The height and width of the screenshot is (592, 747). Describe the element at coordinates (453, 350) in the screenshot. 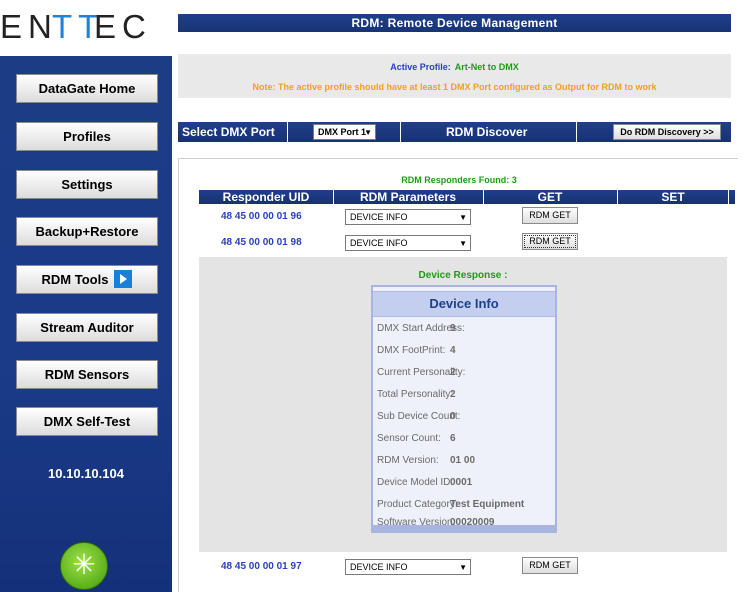

I see `info-value: 4` at that location.